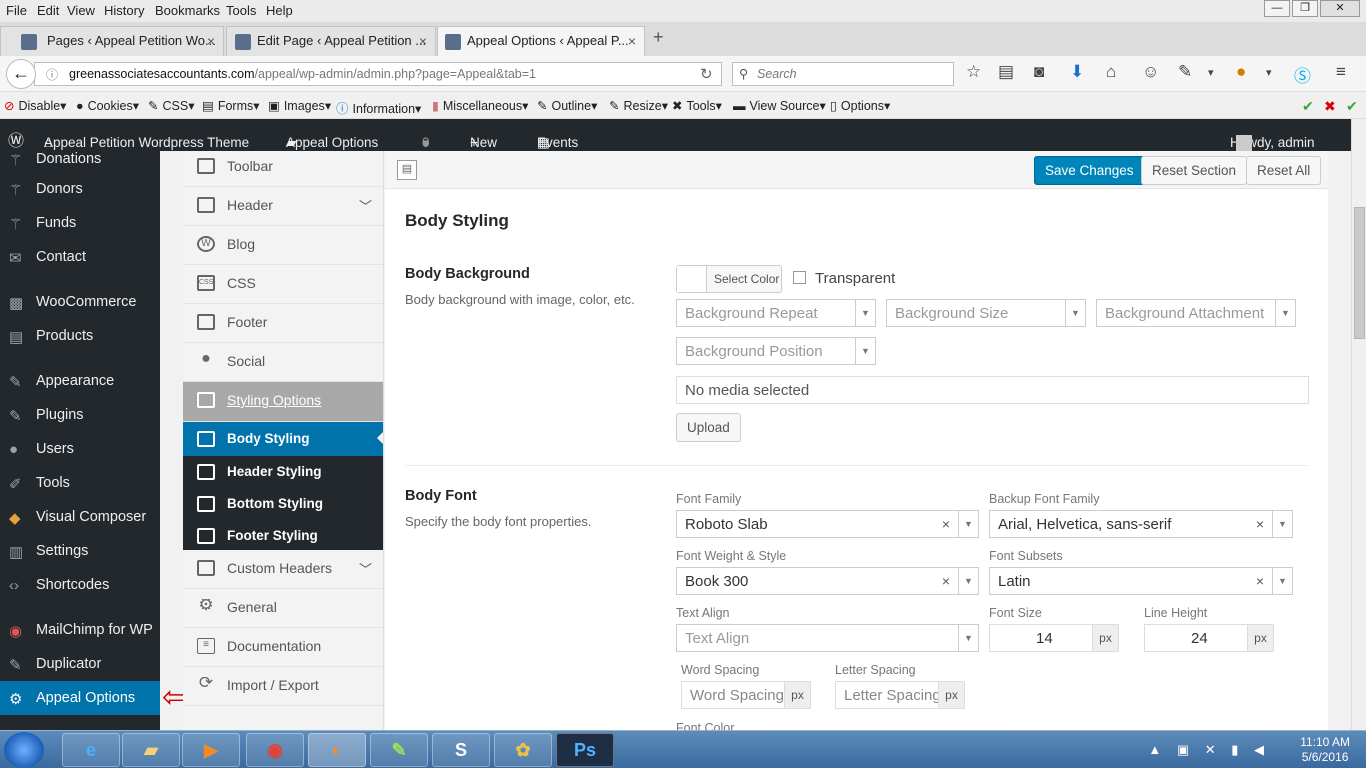 The height and width of the screenshot is (768, 1366). I want to click on chat-icon: ☺, so click(1150, 72).